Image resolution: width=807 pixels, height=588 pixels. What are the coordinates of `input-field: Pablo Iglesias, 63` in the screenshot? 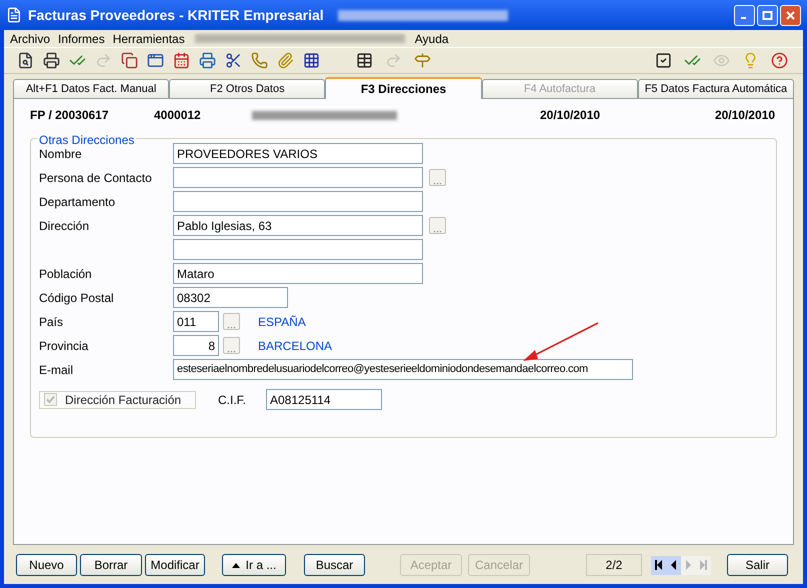 It's located at (298, 225).